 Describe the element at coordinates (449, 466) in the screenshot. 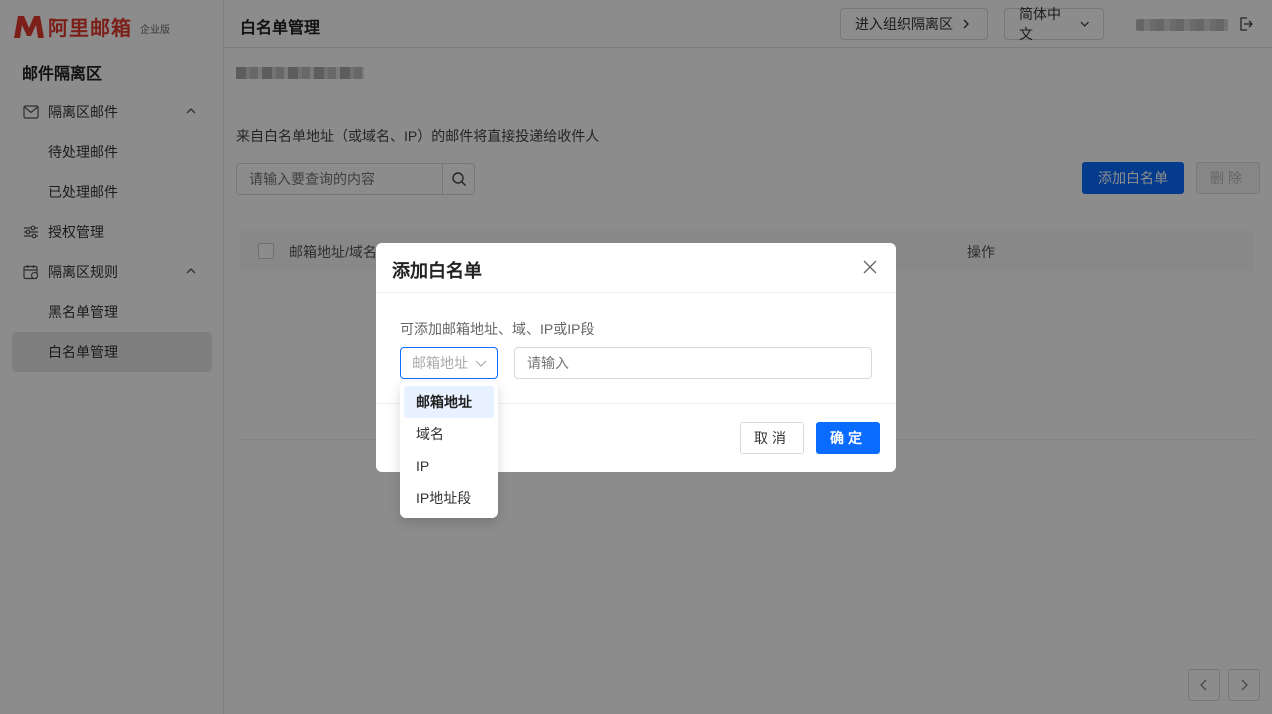

I see `option-ip: IP` at that location.